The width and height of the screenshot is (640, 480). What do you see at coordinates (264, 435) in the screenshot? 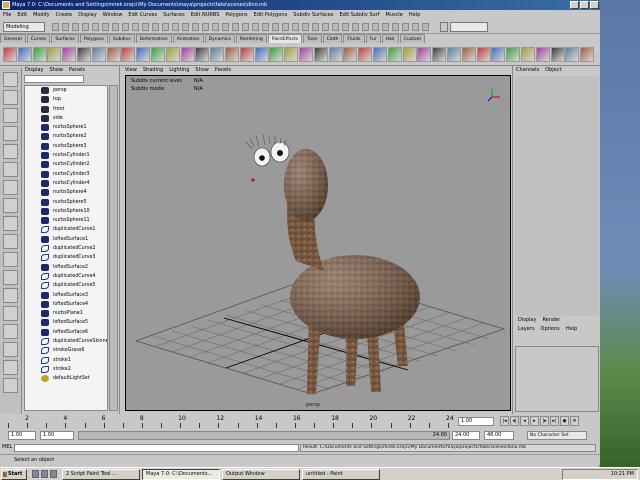
I see `range-bar: 24.00` at bounding box center [264, 435].